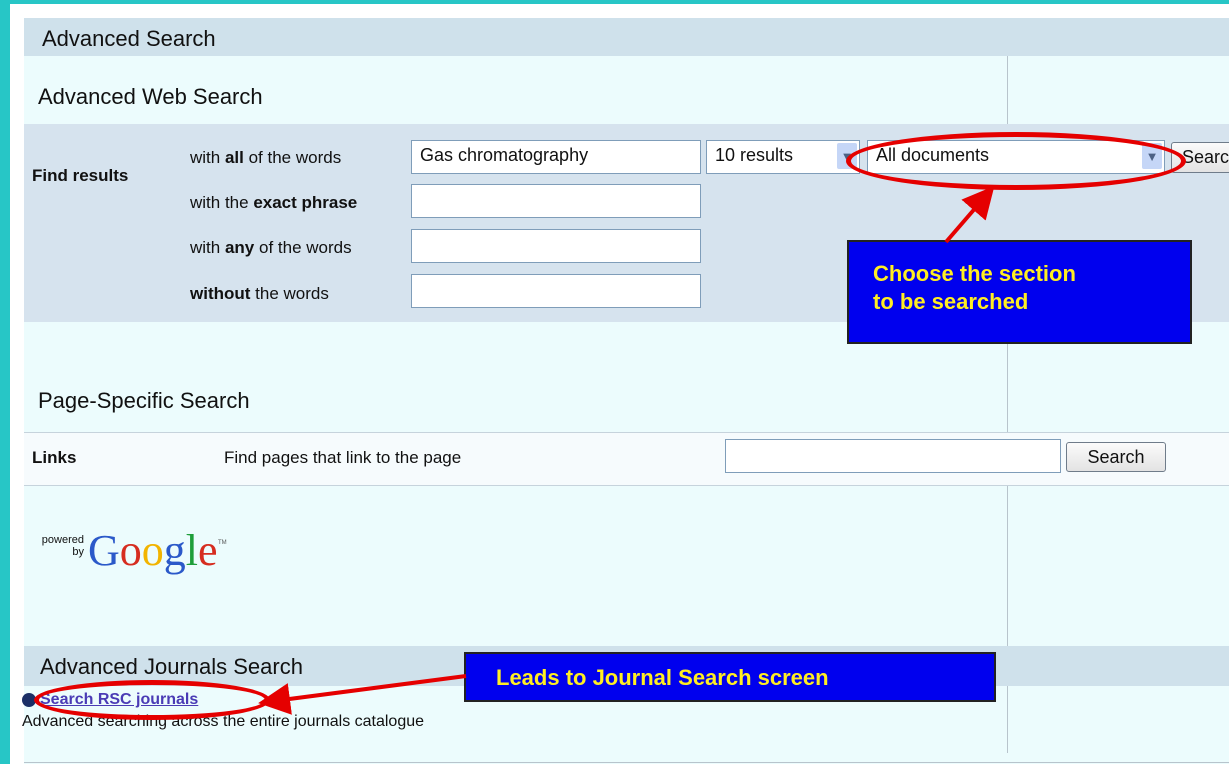 The height and width of the screenshot is (764, 1229). I want to click on bottom-rule, so click(626, 762).